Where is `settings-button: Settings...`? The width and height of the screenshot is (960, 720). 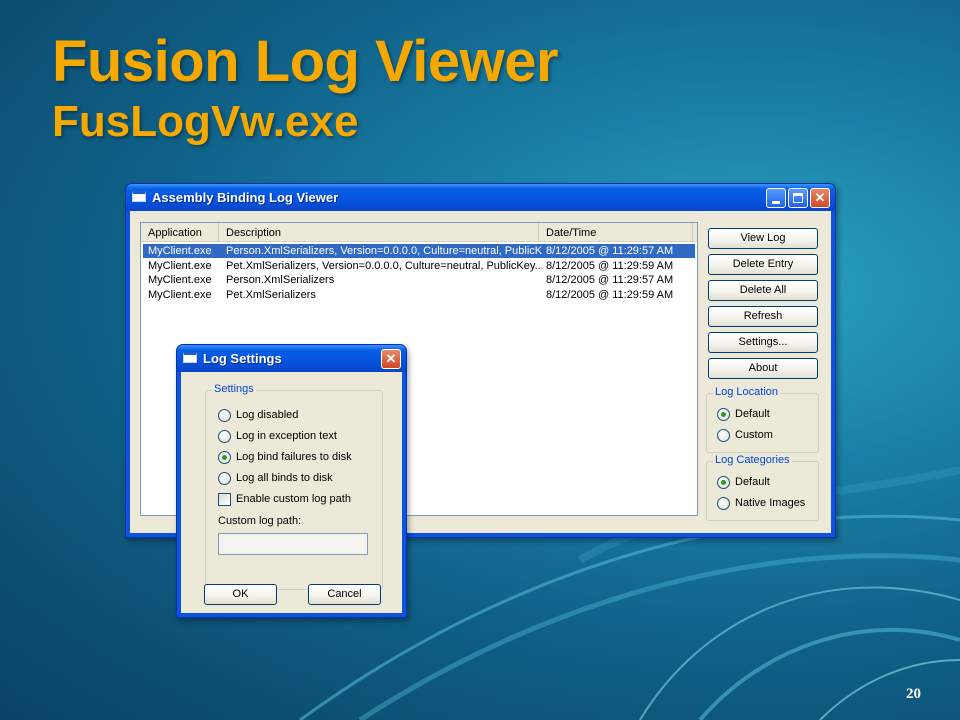
settings-button: Settings... is located at coordinates (763, 342).